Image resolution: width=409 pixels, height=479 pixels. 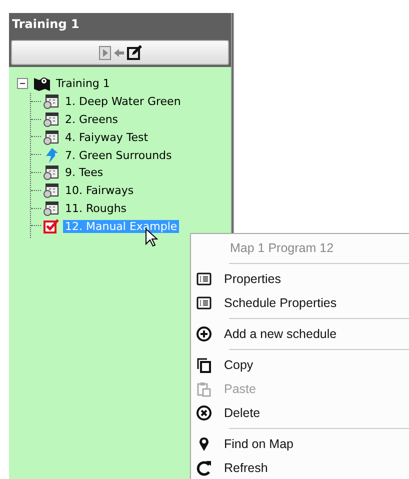 What do you see at coordinates (22, 84) in the screenshot?
I see `collapse-toggle` at bounding box center [22, 84].